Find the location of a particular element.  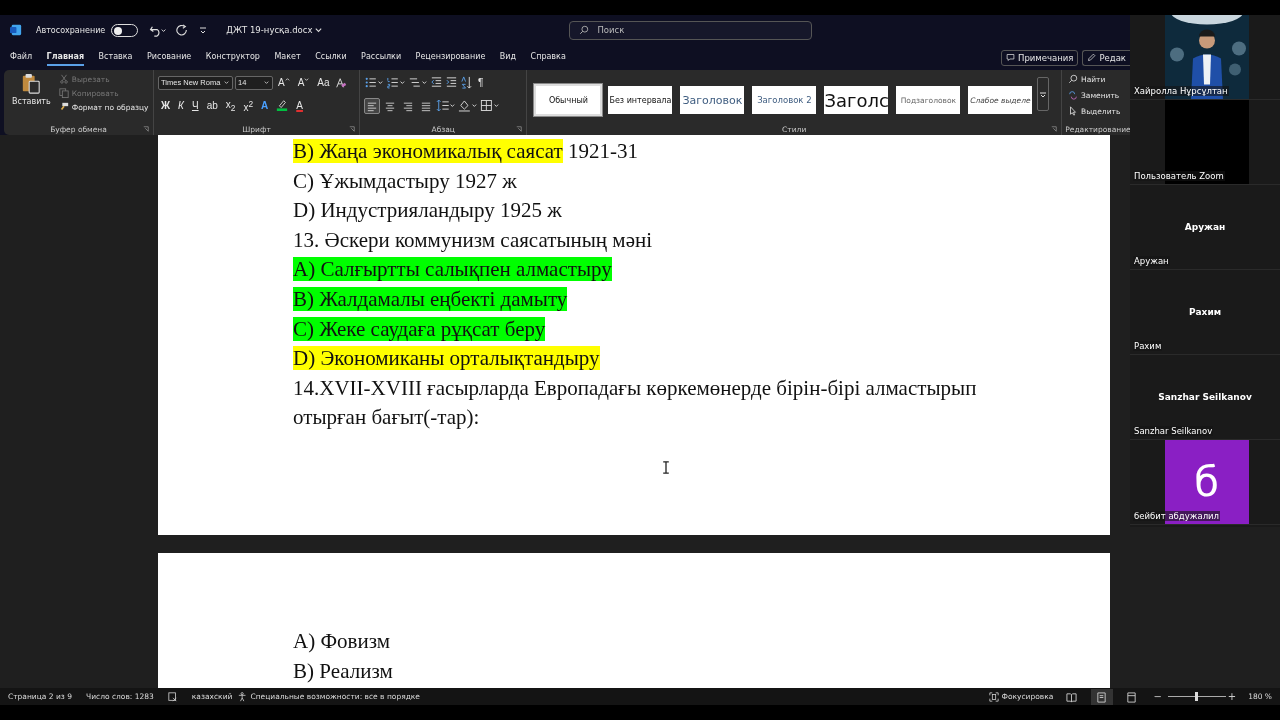

bullets-icon is located at coordinates (374, 82).